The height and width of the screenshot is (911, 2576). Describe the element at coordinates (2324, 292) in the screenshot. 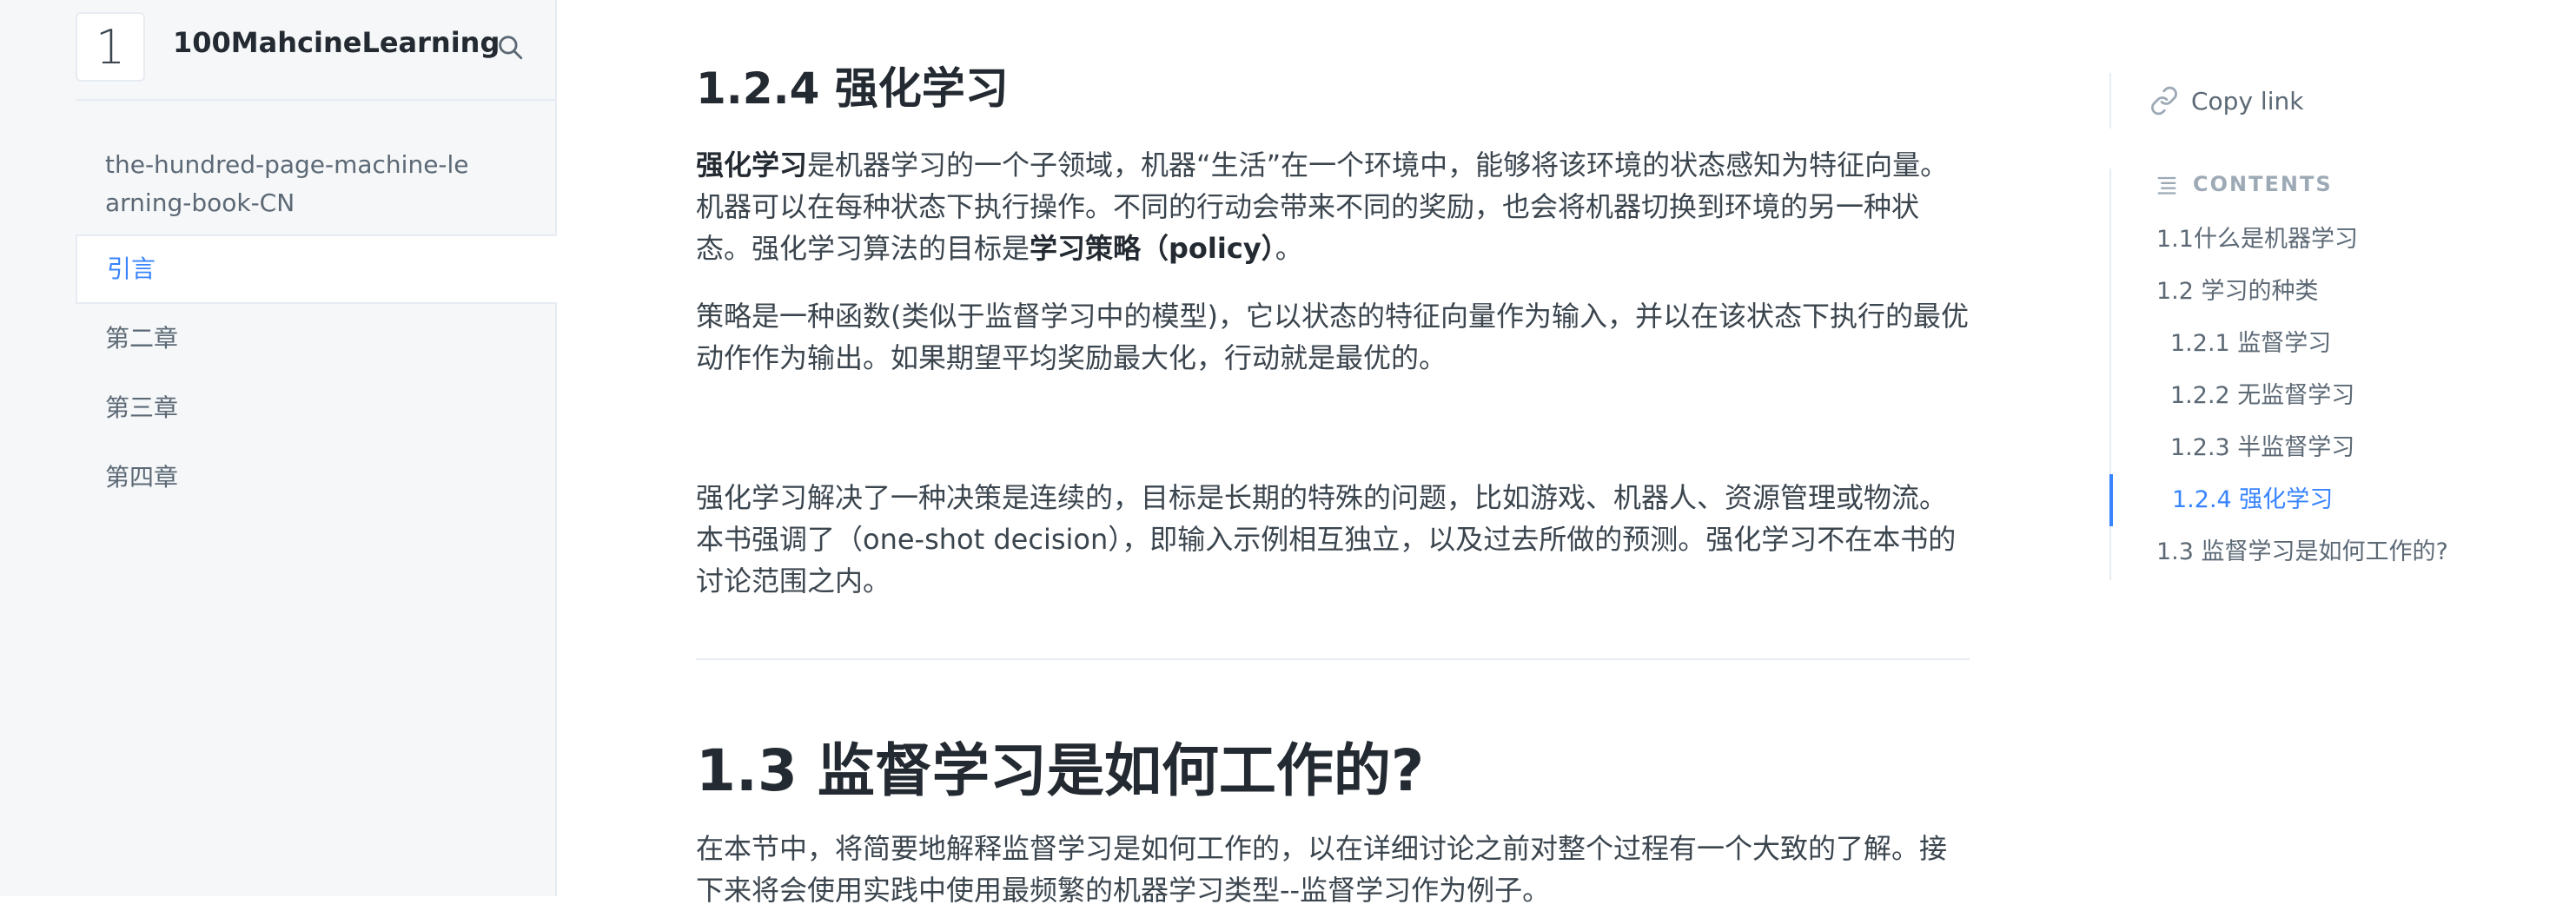

I see `toc-item-1-2: 1.2 学习的种类` at that location.